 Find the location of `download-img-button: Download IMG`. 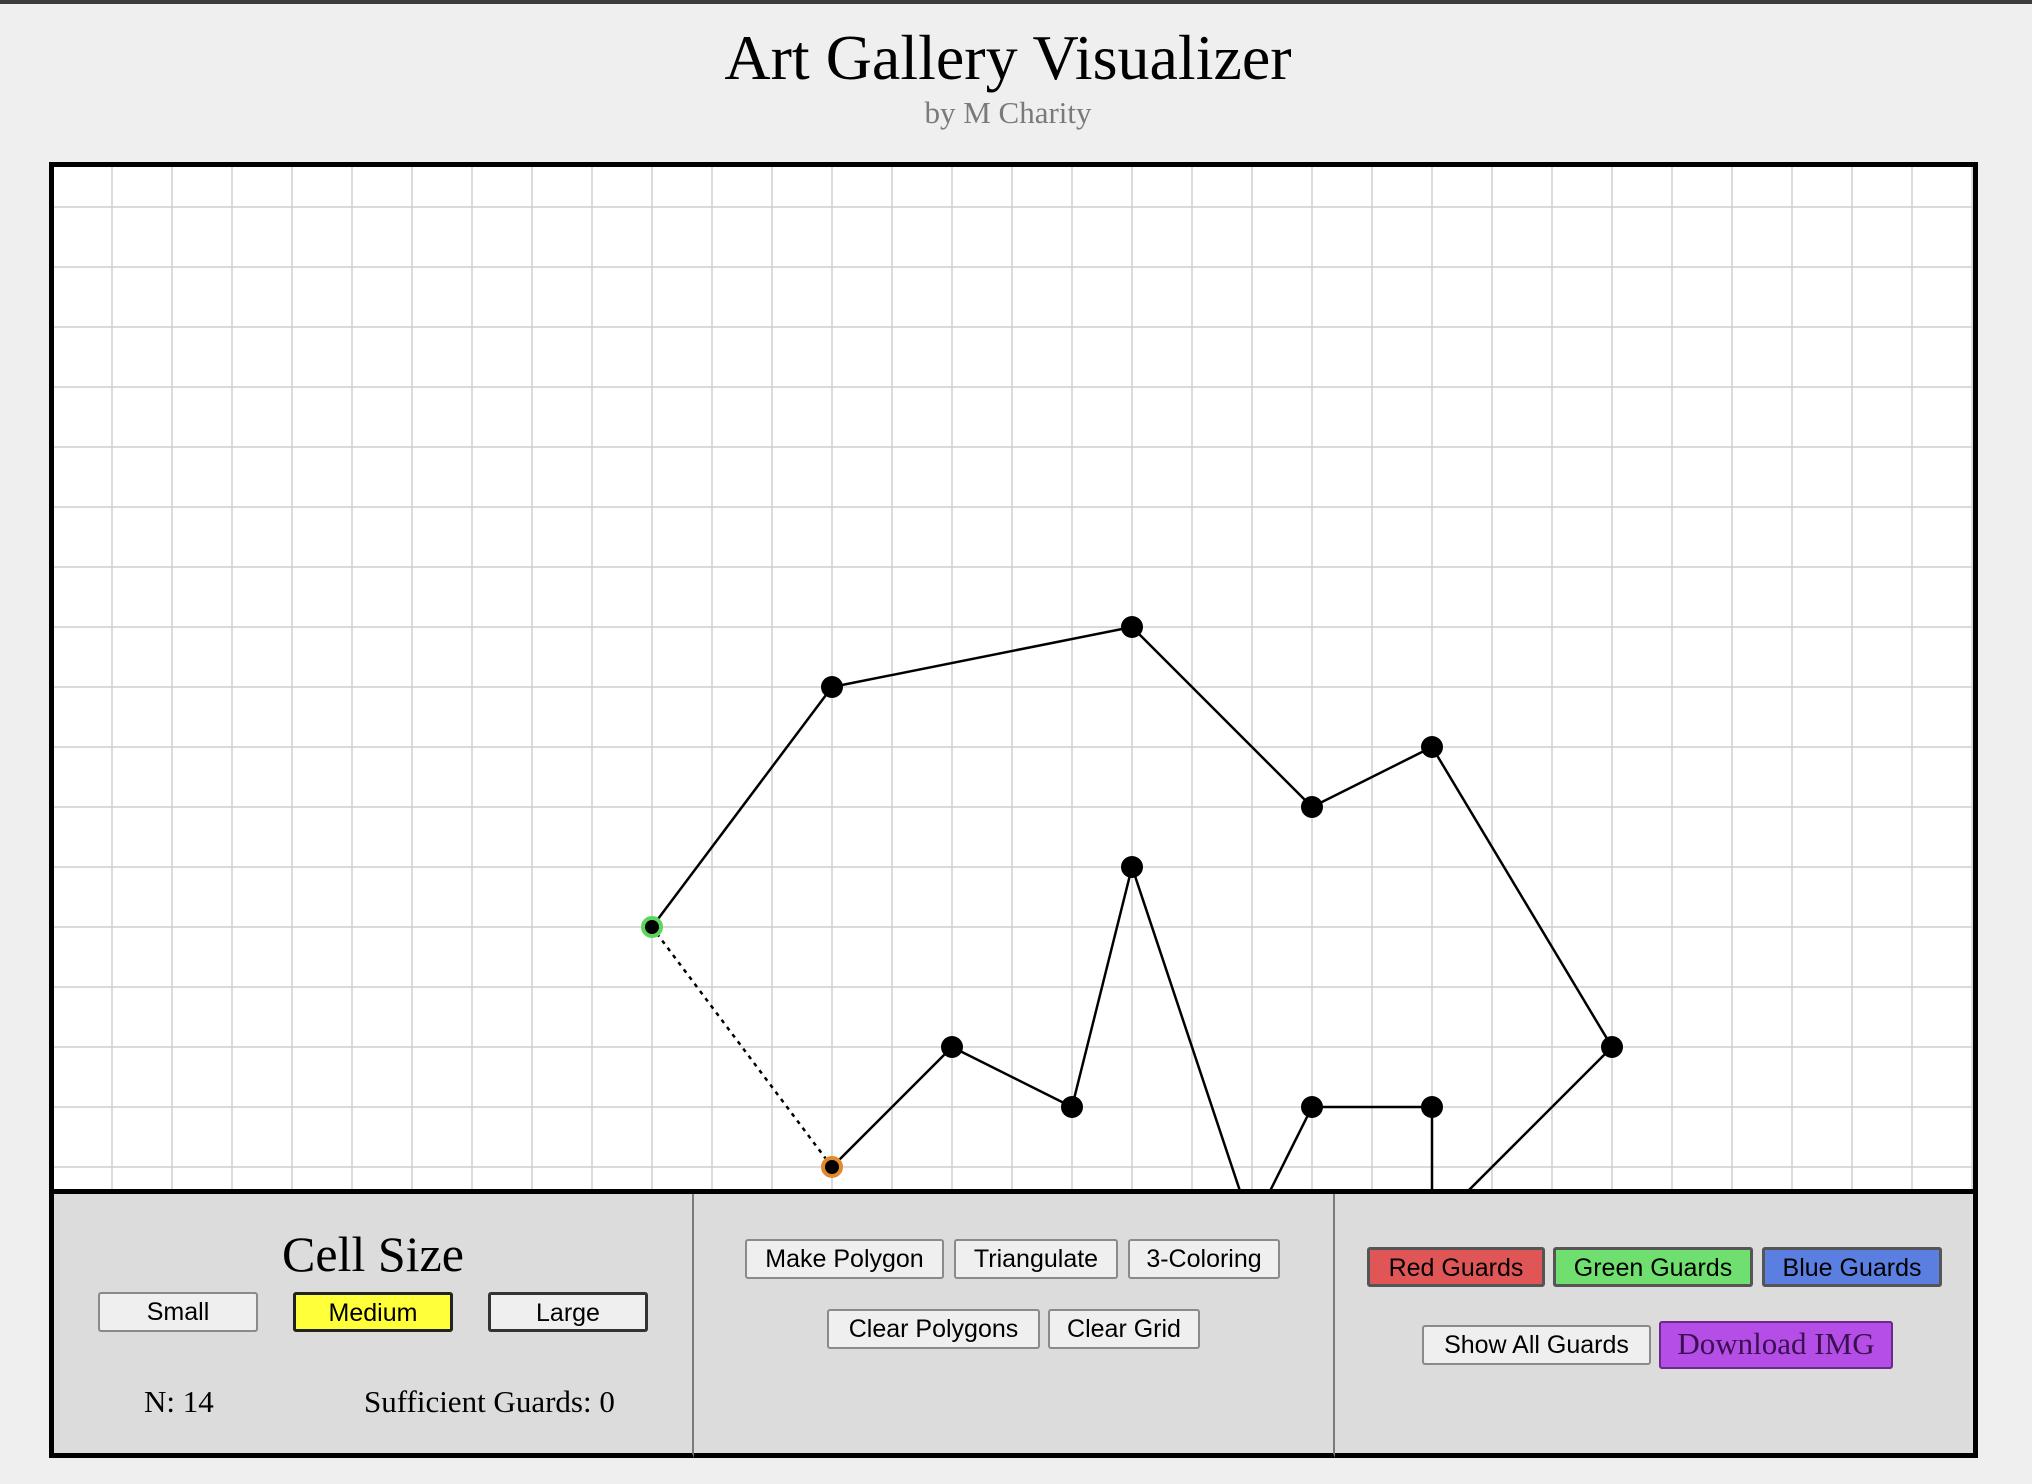

download-img-button: Download IMG is located at coordinates (1776, 1345).